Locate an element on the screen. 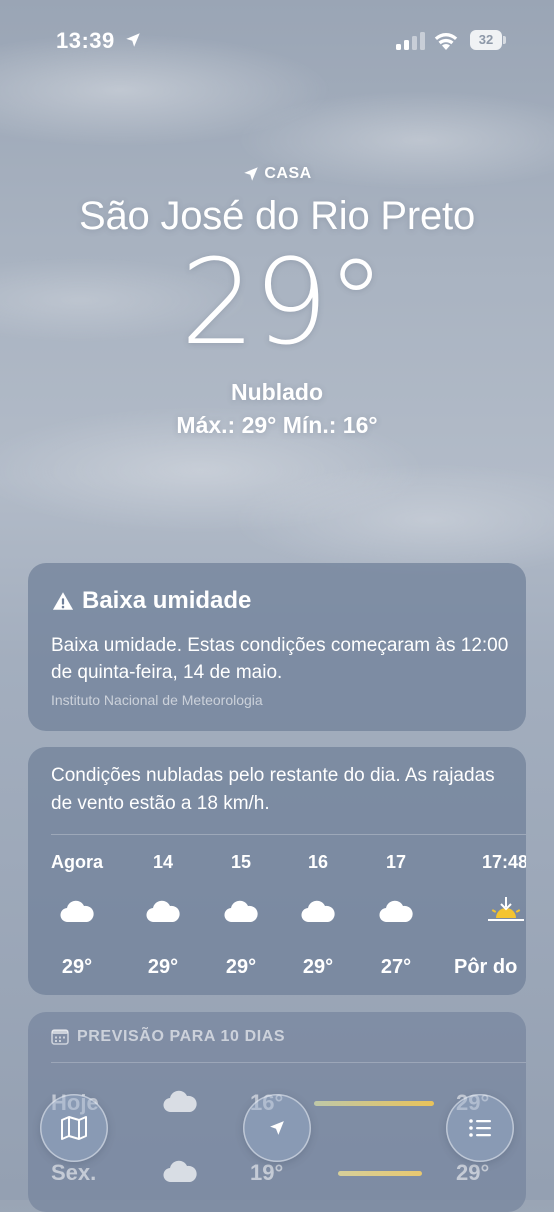 Image resolution: width=554 pixels, height=1212 pixels. status-time: 13:39 is located at coordinates (85, 40).